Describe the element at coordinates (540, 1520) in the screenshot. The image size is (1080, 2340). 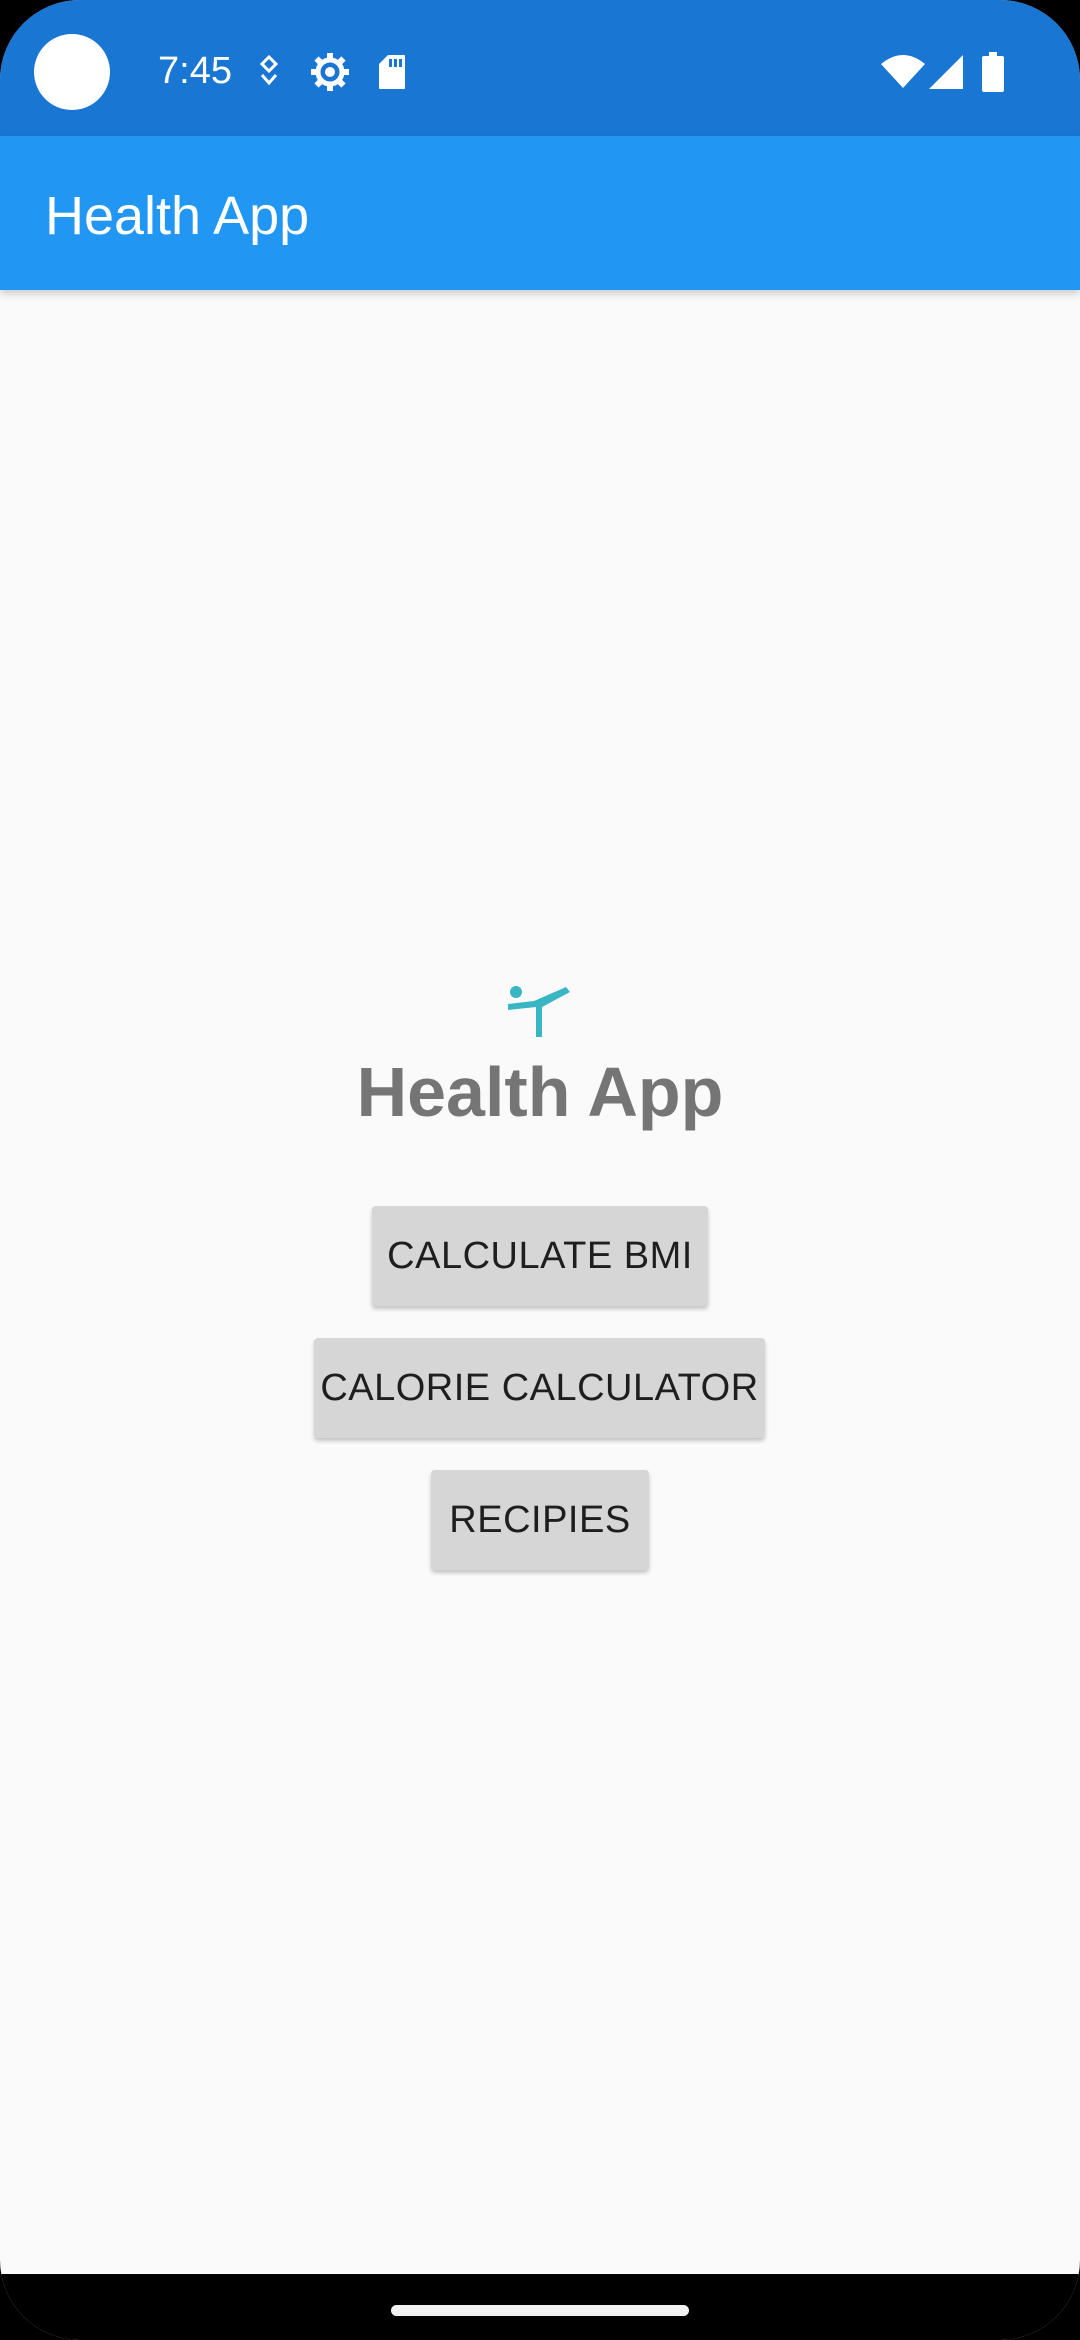
I see `recipes-button: RECIPIES` at that location.